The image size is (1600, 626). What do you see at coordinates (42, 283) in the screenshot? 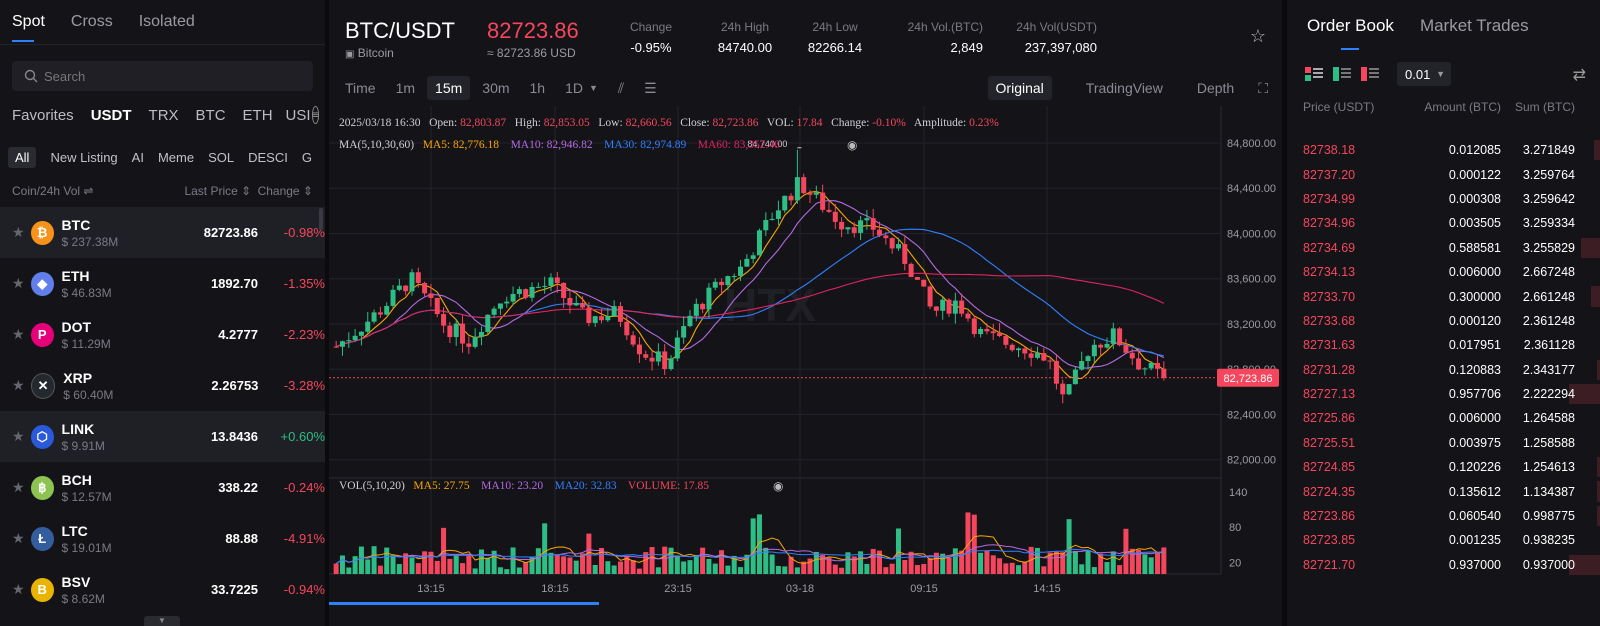
I see `coin-logo-icon: ◆` at bounding box center [42, 283].